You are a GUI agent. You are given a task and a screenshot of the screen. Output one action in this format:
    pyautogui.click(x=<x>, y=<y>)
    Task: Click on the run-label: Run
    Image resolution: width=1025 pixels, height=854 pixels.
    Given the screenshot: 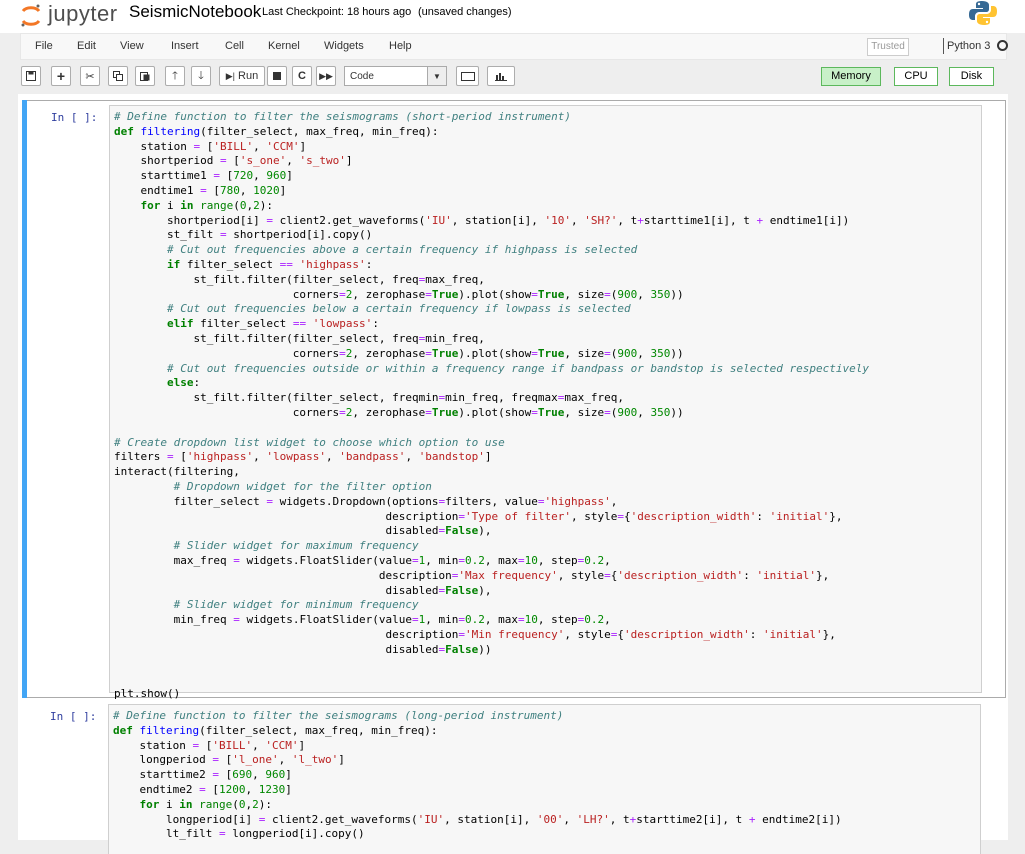 What is the action you would take?
    pyautogui.click(x=248, y=76)
    